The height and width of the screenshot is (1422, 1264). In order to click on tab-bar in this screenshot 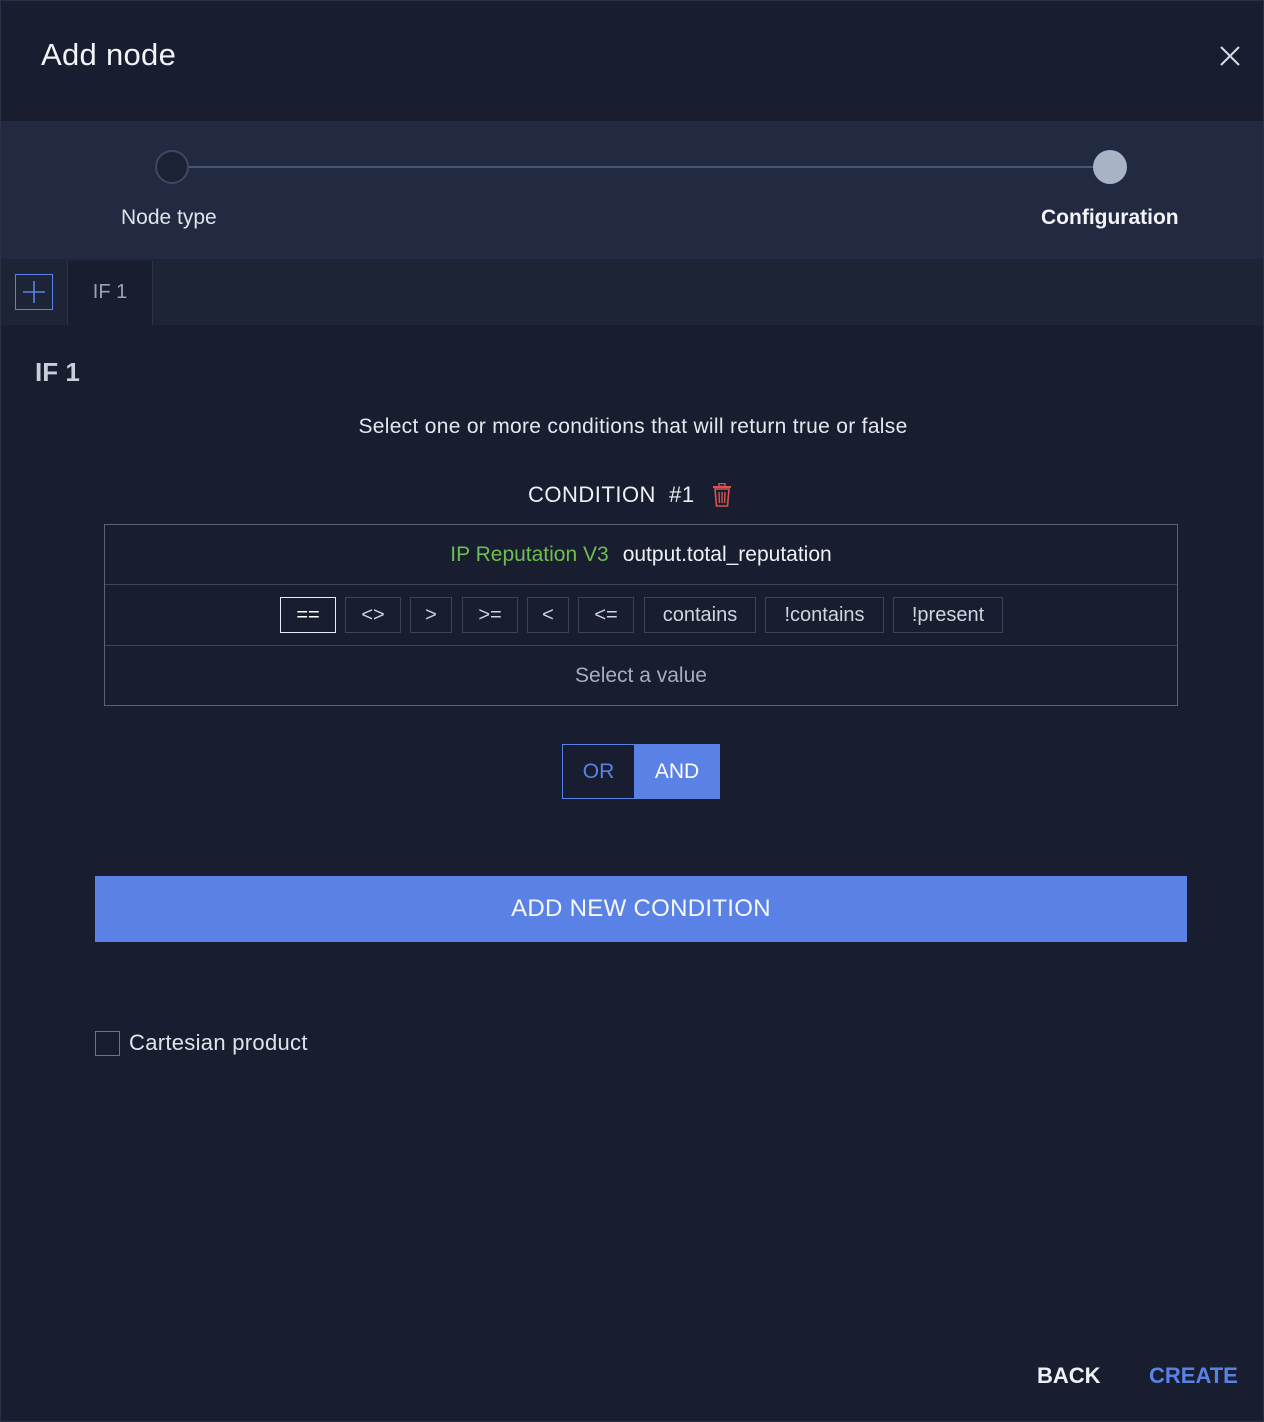, I will do `click(632, 292)`.